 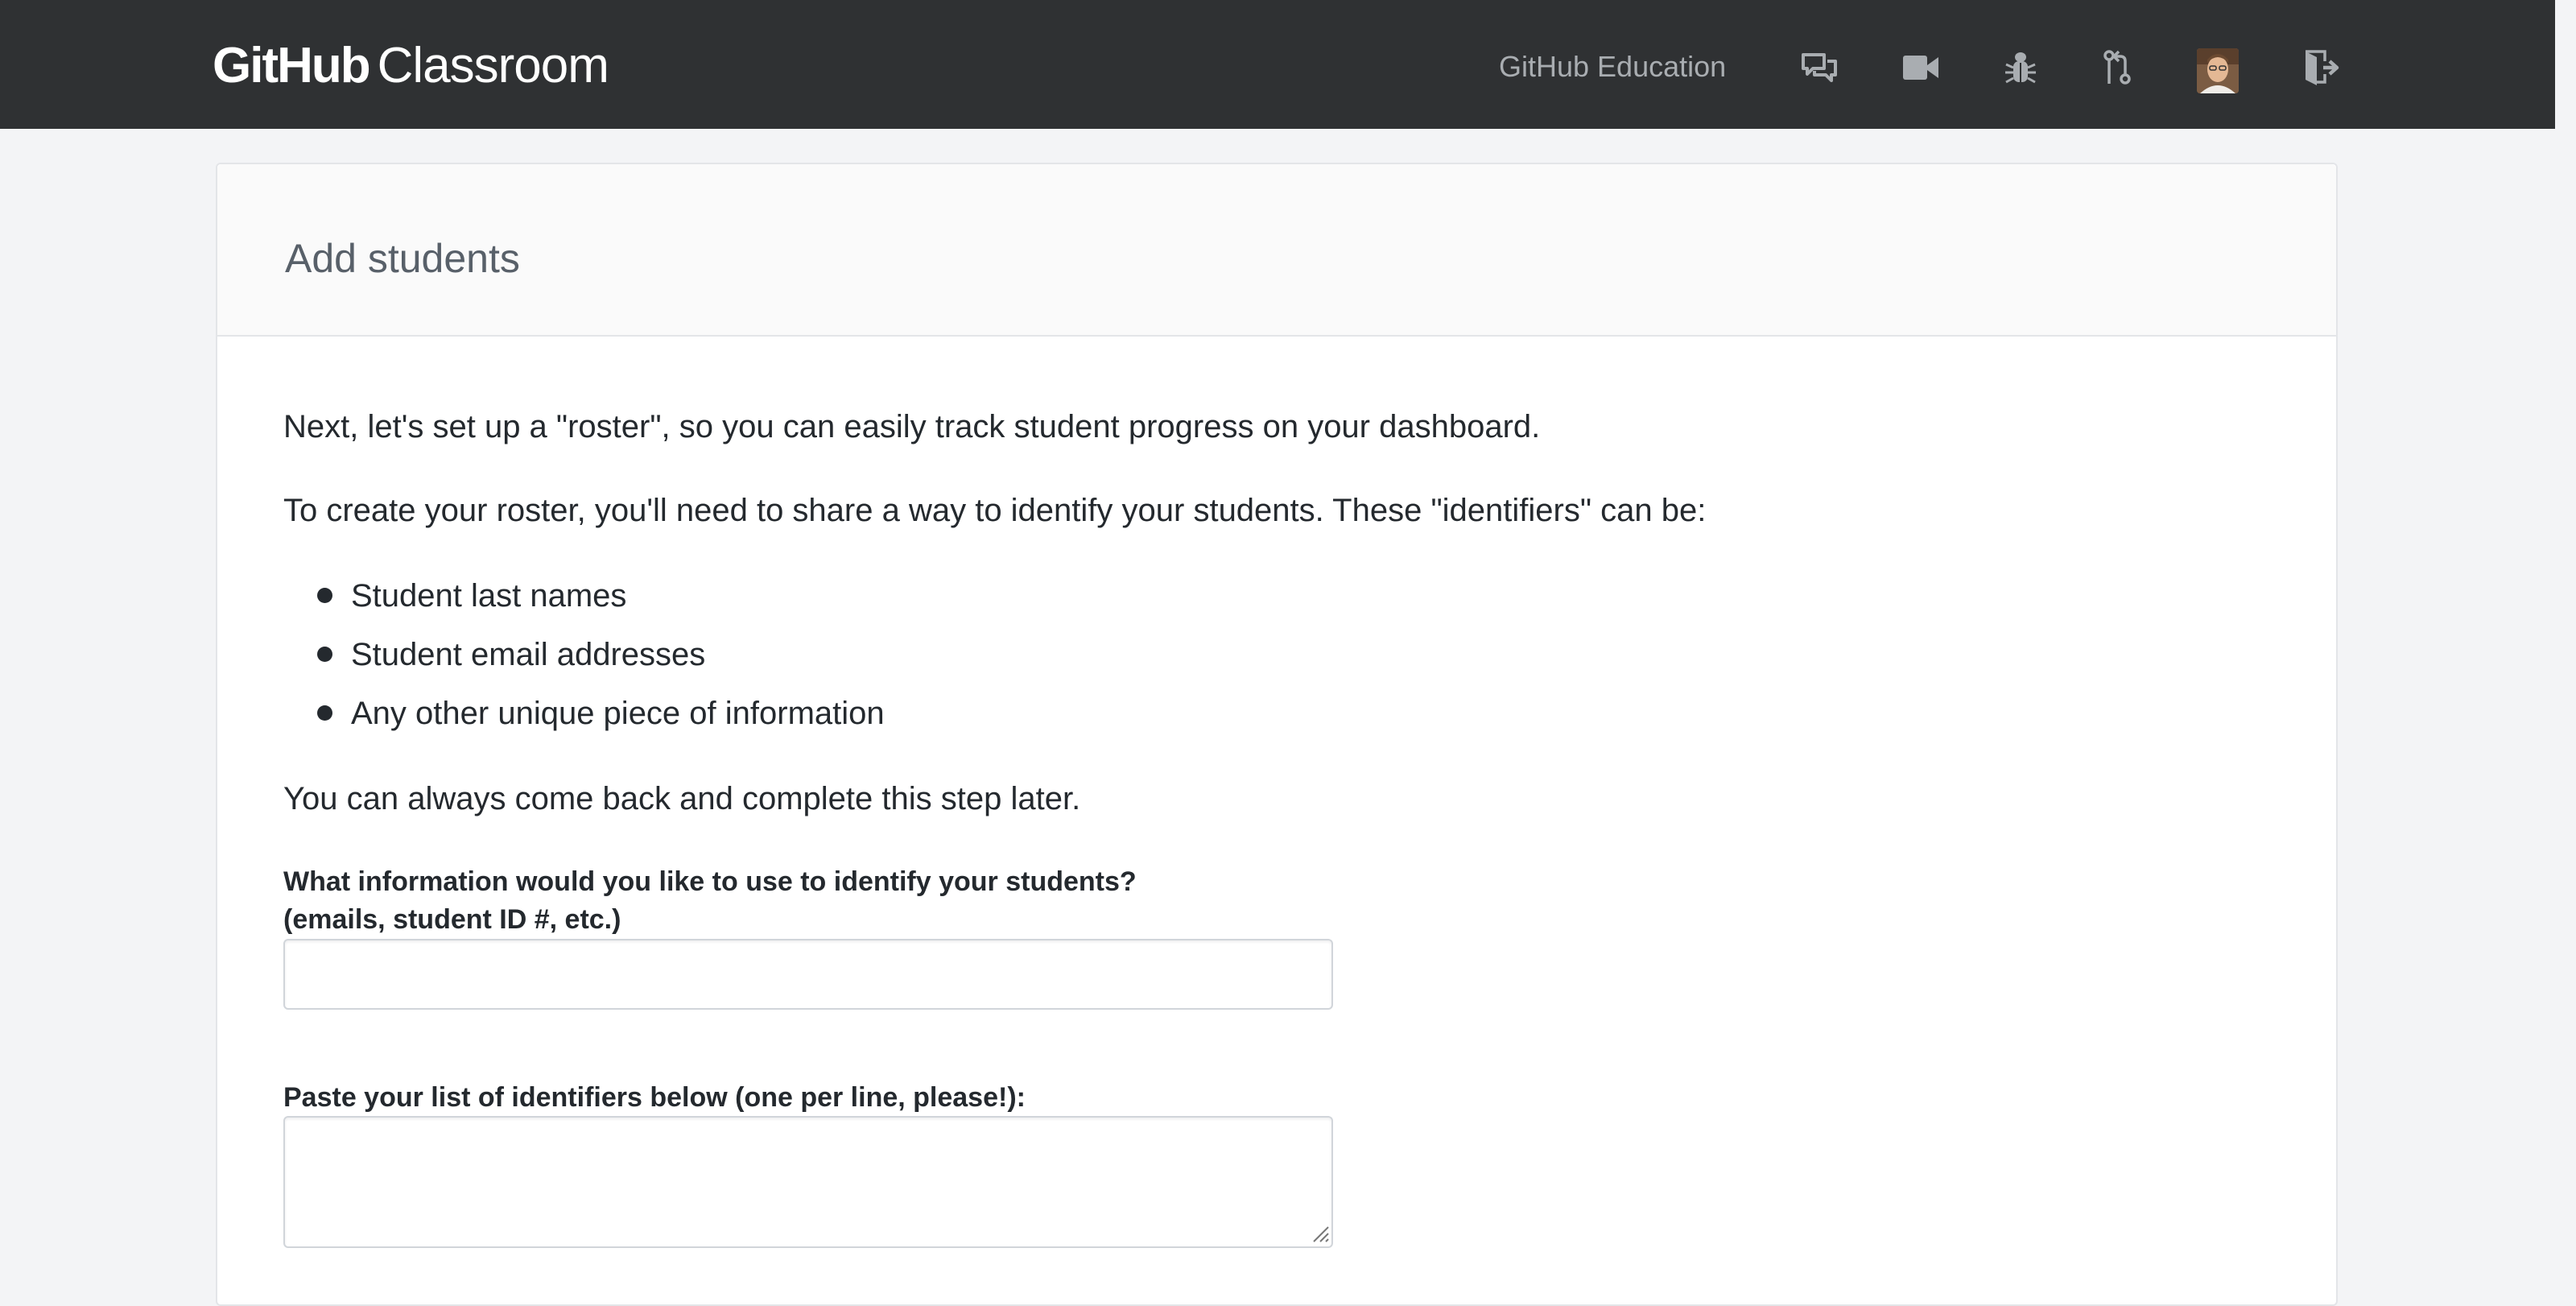 I want to click on list-item: Student email addresses, so click(x=584, y=661).